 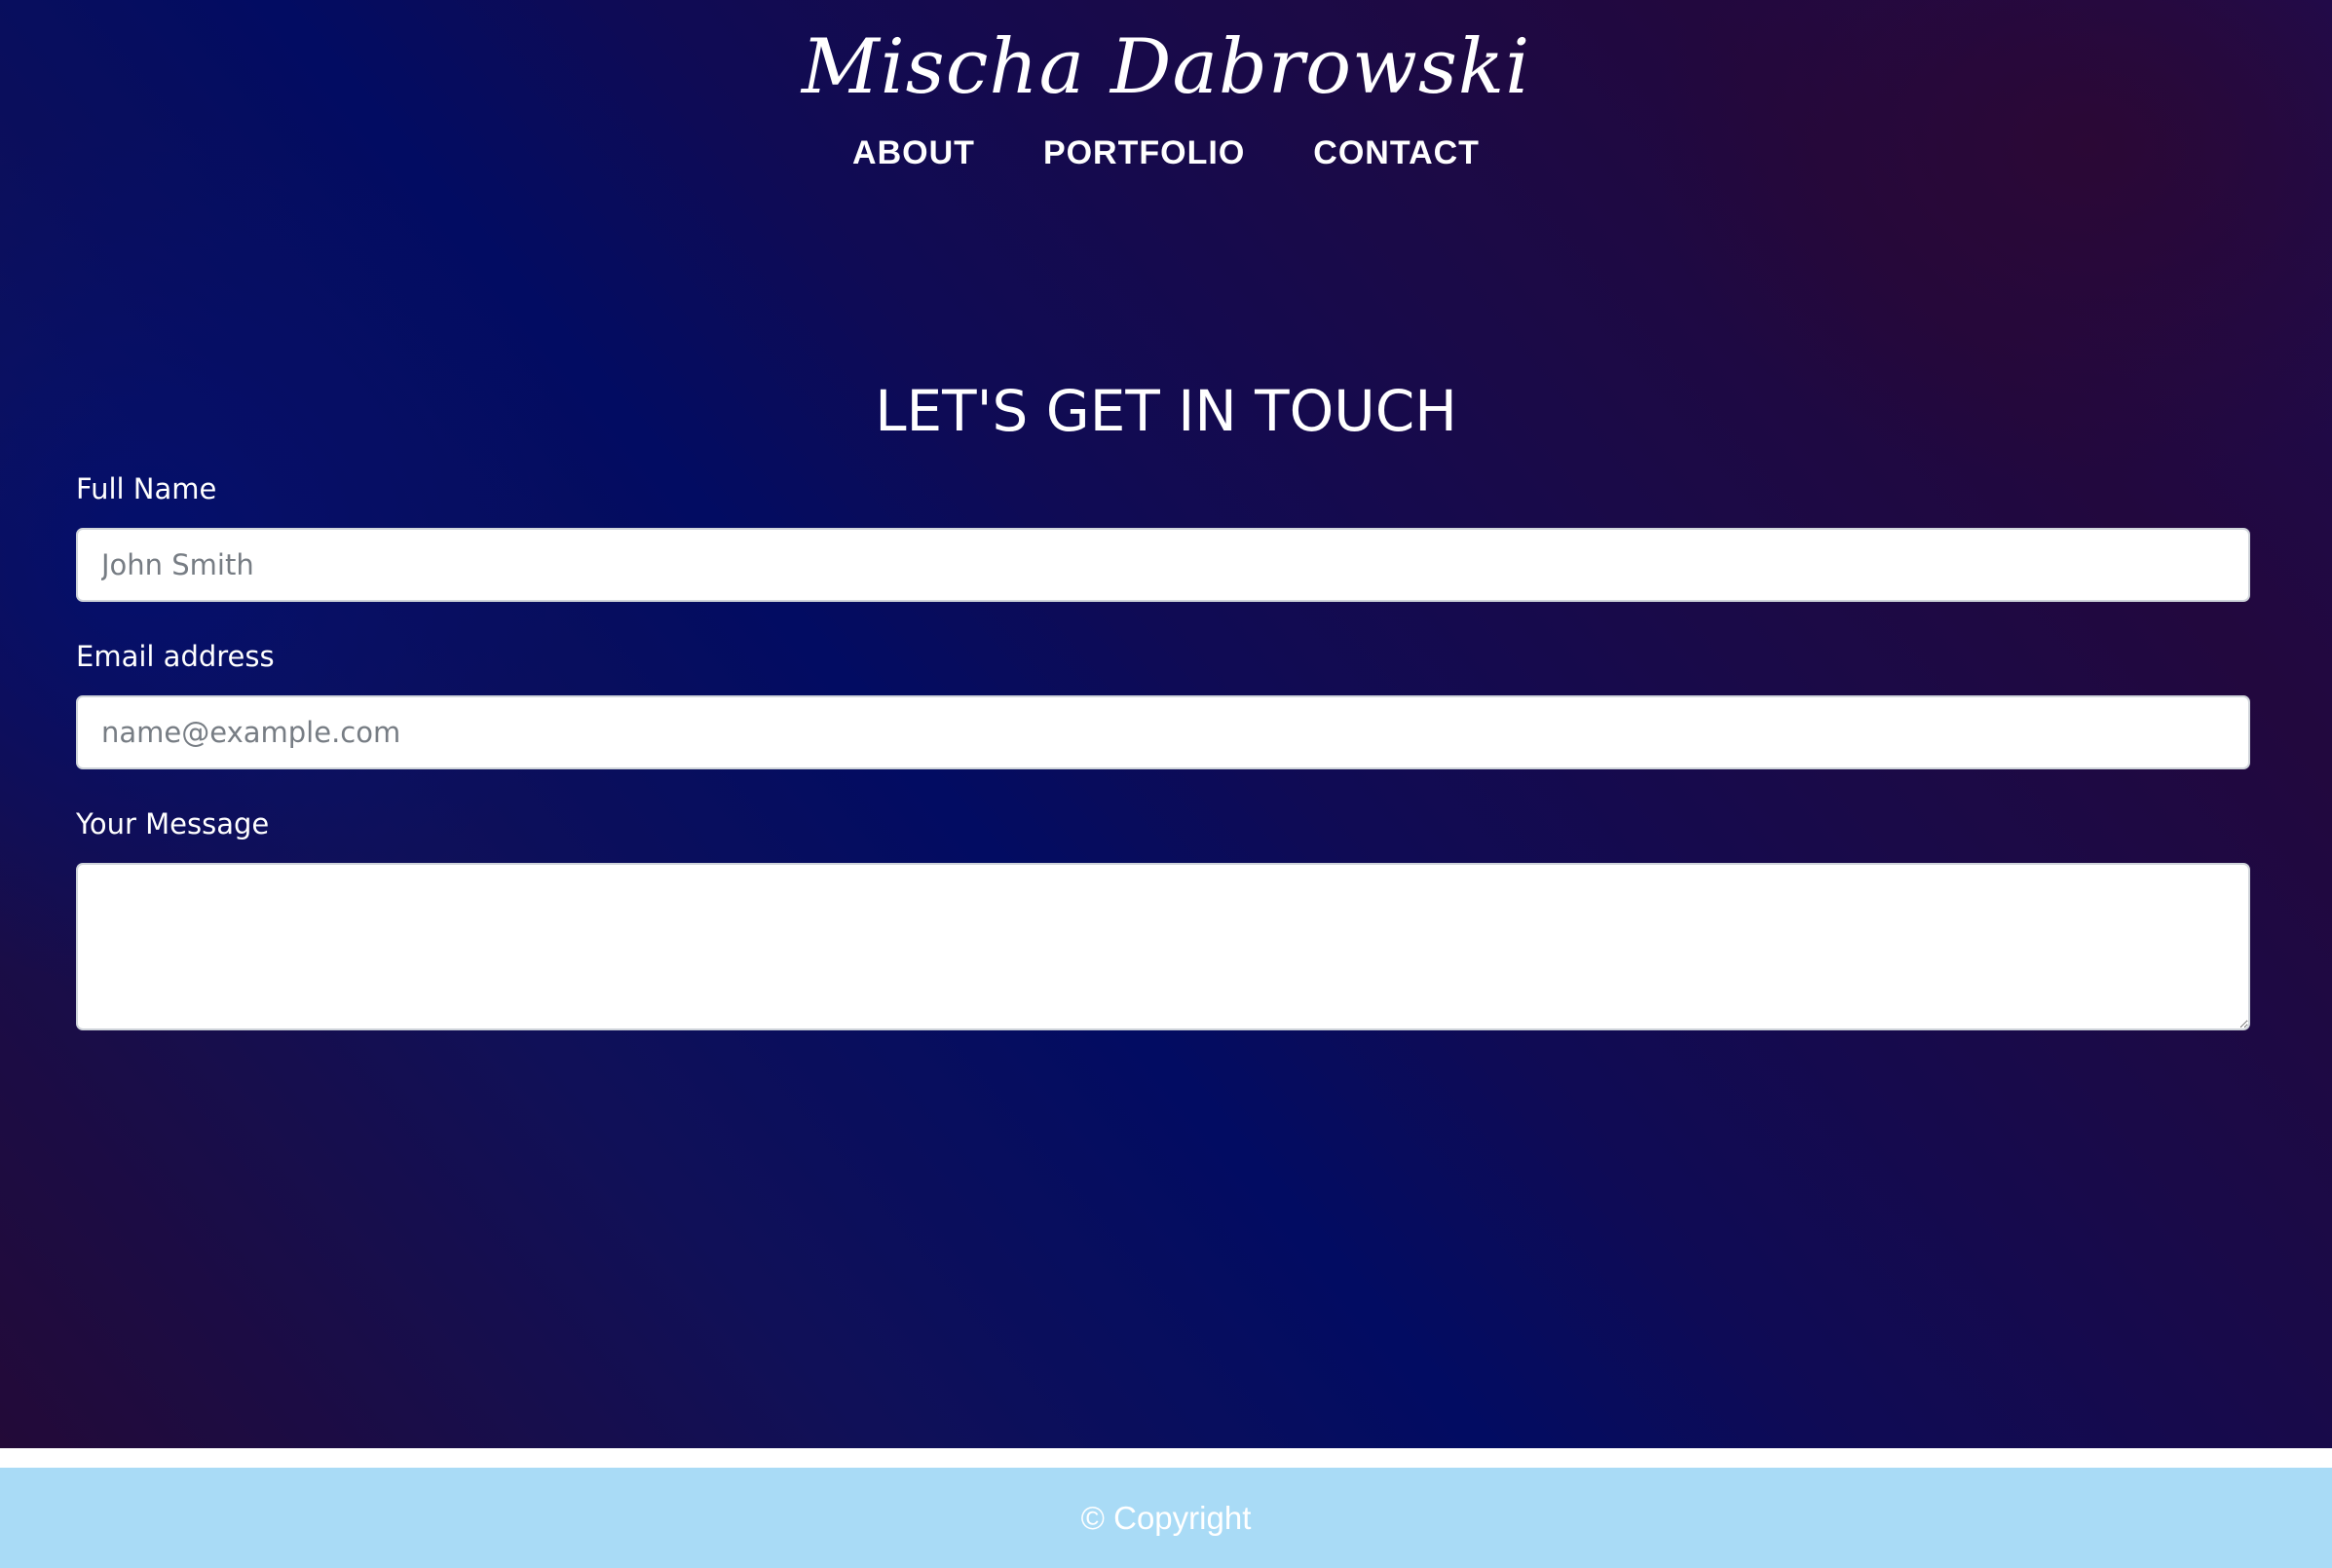 I want to click on email-label: Email address, so click(x=175, y=656).